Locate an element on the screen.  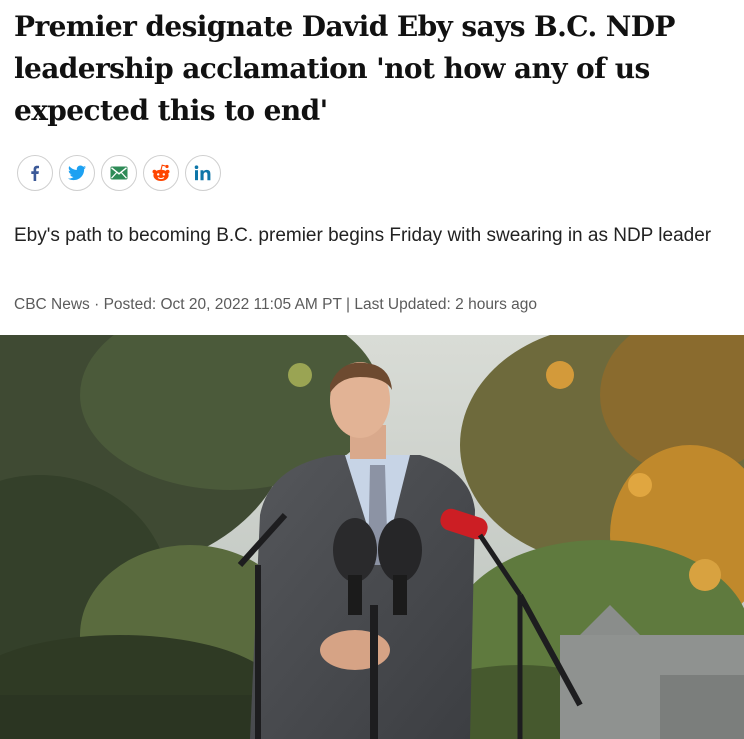
share-twitter-button is located at coordinates (77, 173).